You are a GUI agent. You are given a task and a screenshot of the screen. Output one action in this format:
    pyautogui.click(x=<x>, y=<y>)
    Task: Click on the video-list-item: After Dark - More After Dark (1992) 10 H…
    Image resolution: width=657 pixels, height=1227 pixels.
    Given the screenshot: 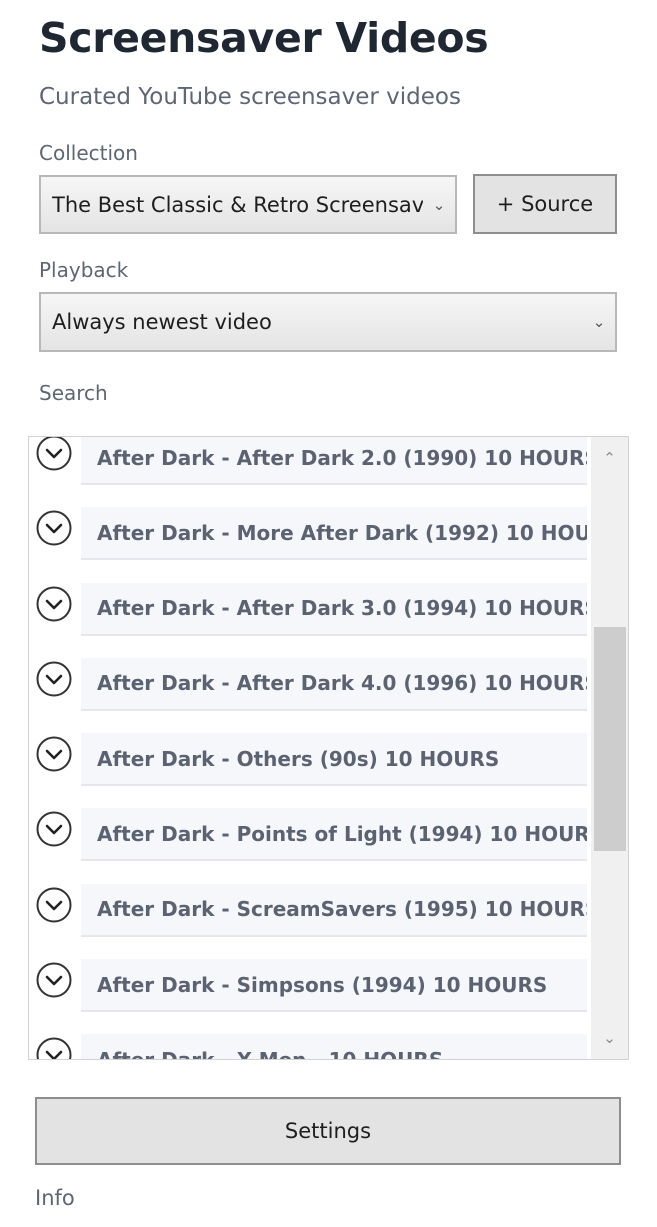 What is the action you would take?
    pyautogui.click(x=310, y=529)
    